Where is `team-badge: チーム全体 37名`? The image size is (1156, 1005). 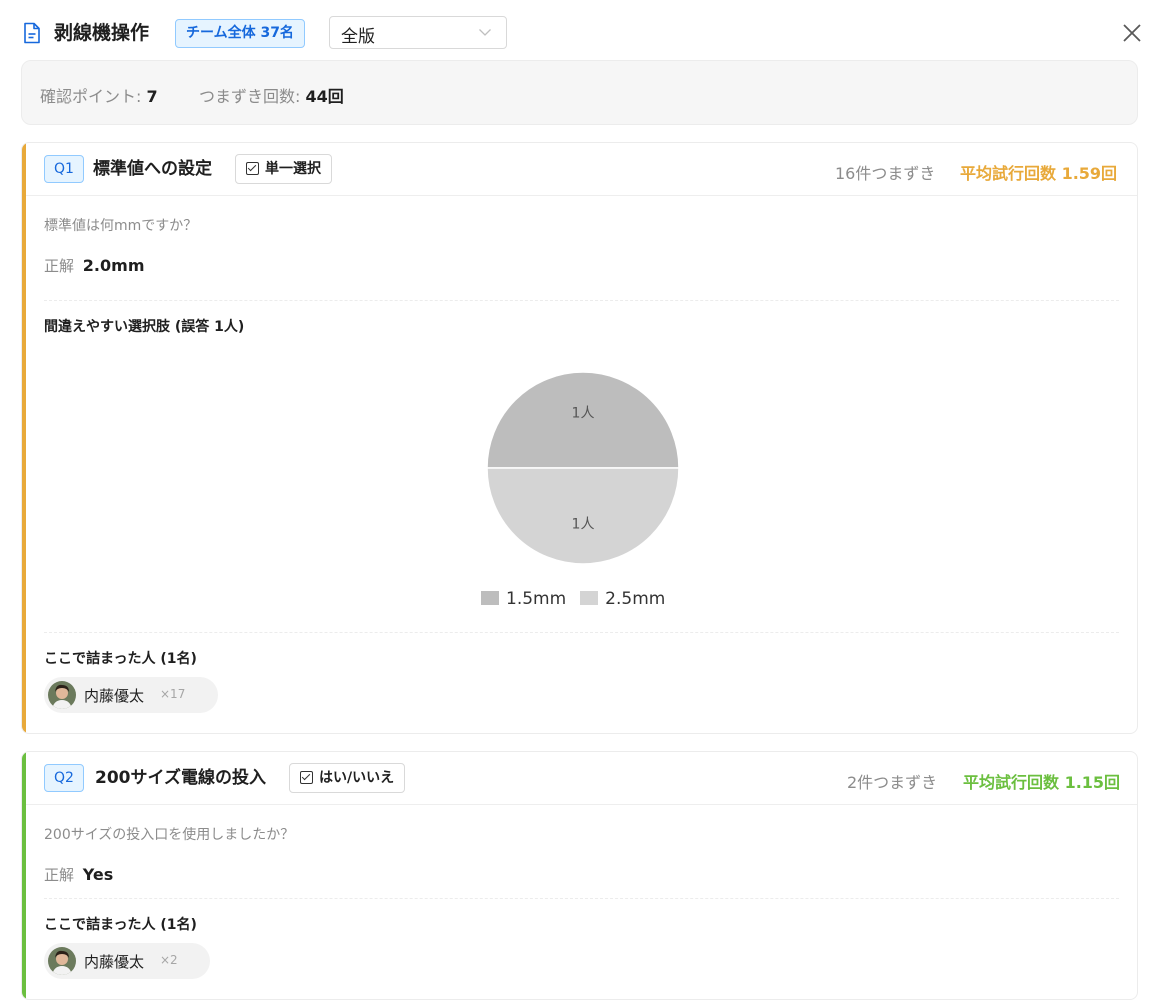
team-badge: チーム全体 37名 is located at coordinates (240, 33).